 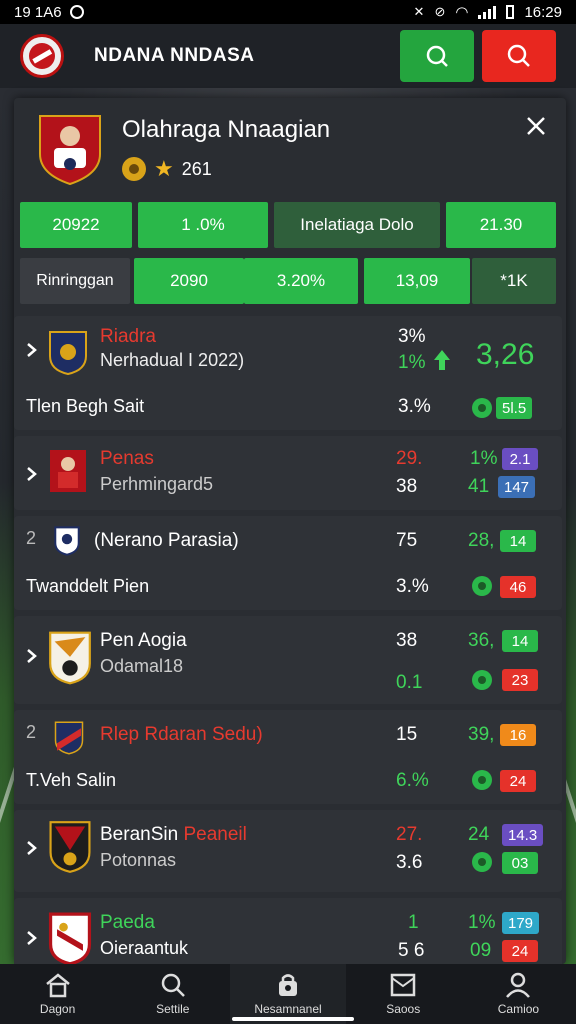 What do you see at coordinates (357, 225) in the screenshot?
I see `stat-chip: Inelatiaga Dolo` at bounding box center [357, 225].